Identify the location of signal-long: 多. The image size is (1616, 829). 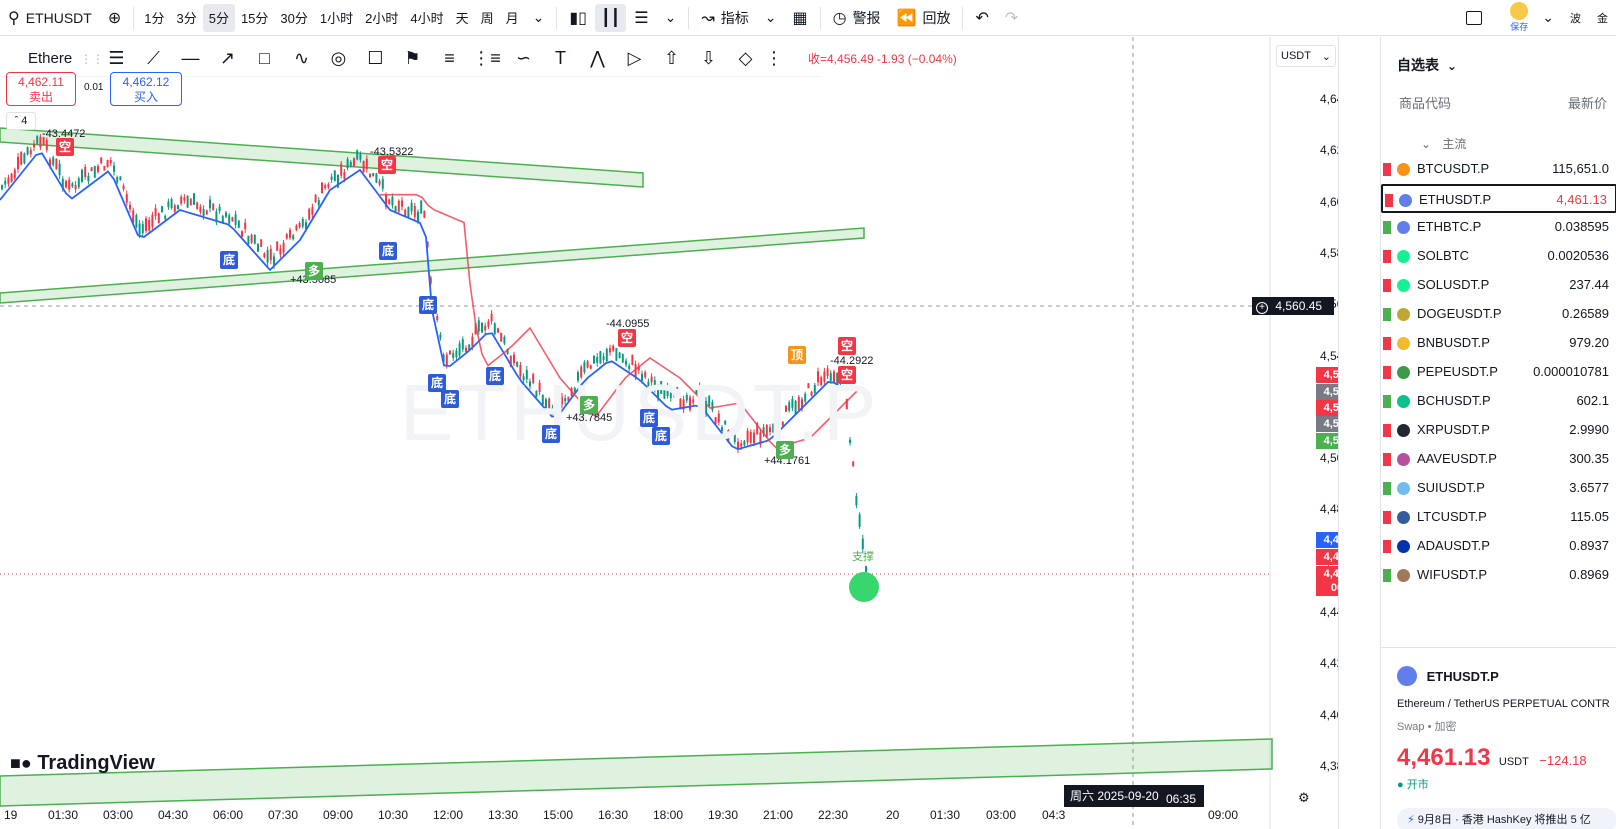
(589, 405).